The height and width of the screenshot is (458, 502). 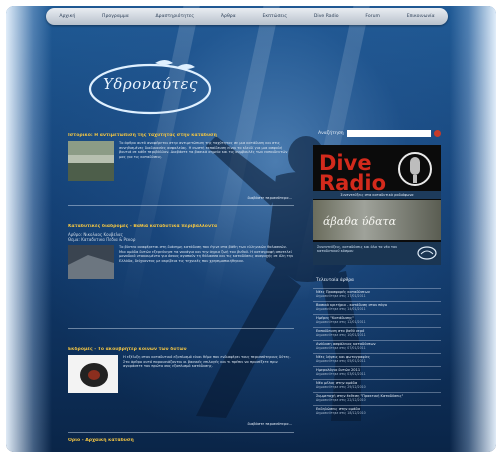 I want to click on article-4: Ορίο - Αρχαϊκή κατάδυση, so click(x=181, y=442).